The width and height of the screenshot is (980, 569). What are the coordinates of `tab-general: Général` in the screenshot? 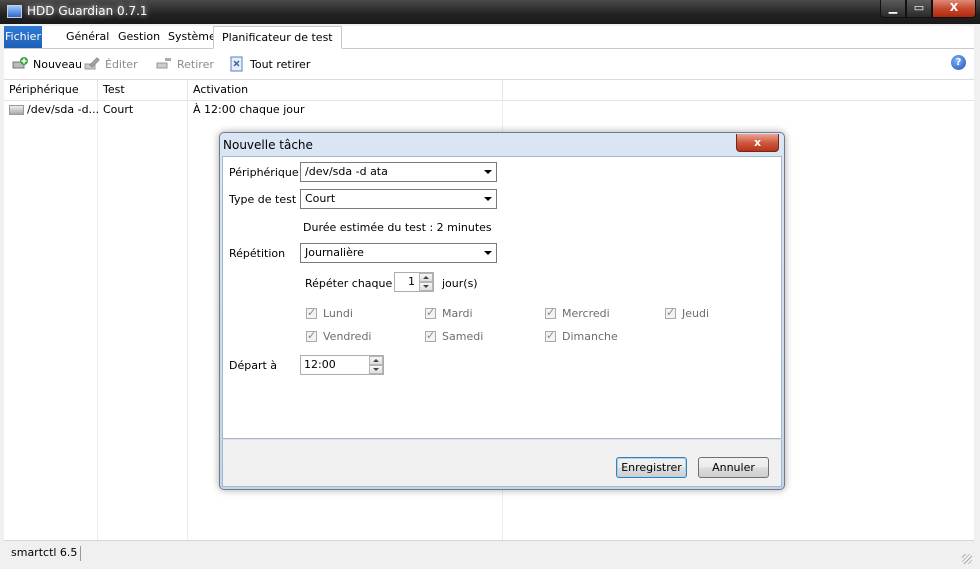 It's located at (87, 37).